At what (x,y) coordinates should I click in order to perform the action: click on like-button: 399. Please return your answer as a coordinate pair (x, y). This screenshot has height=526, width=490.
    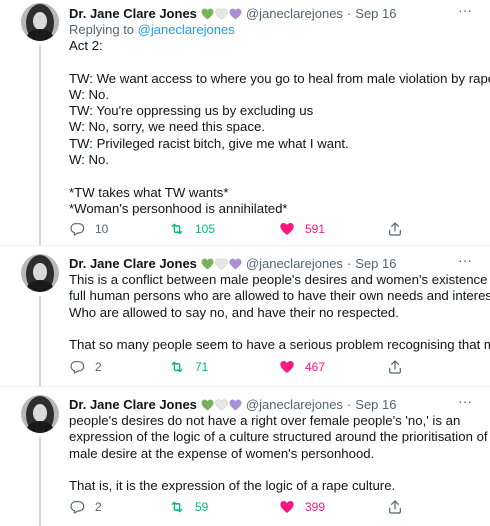
    Looking at the image, I should click on (302, 507).